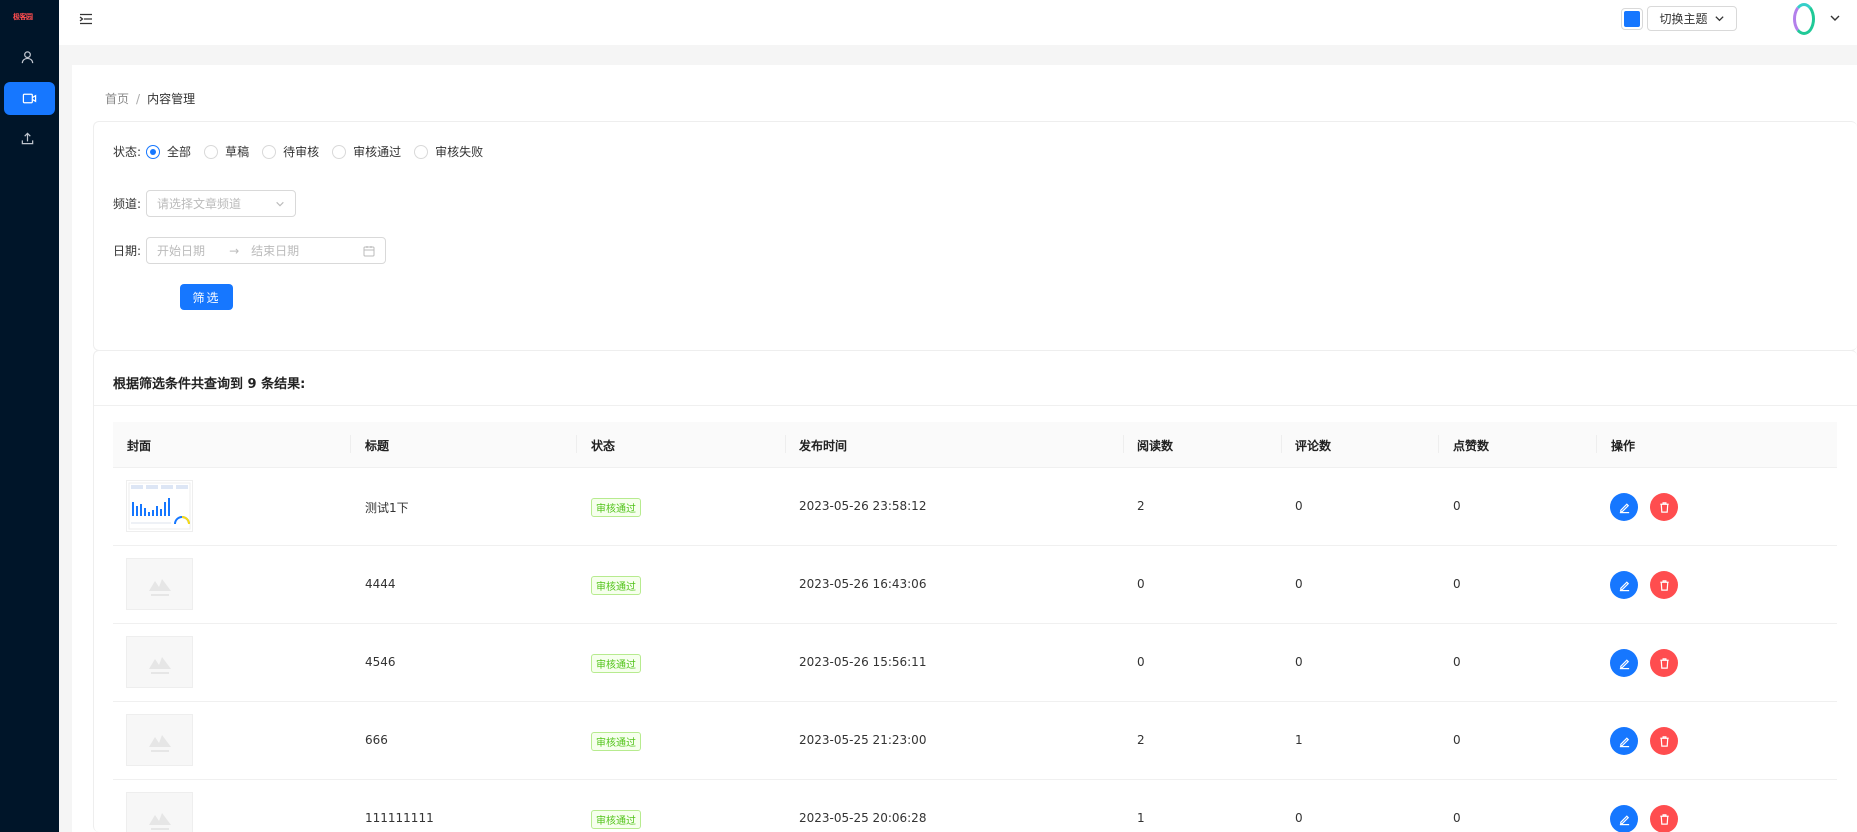 The image size is (1857, 832). I want to click on switch-theme-button: 切换主题, so click(1692, 18).